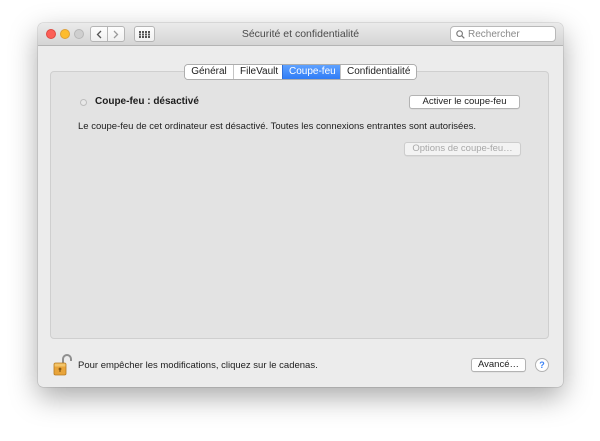 The height and width of the screenshot is (441, 600). I want to click on firewall-status-label: Coupe-feu : désactivé, so click(147, 101).